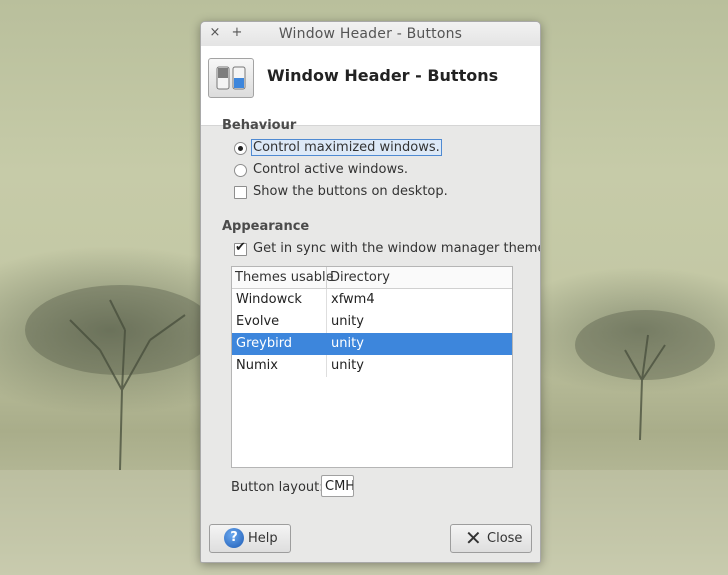 The height and width of the screenshot is (575, 728). What do you see at coordinates (372, 344) in the screenshot?
I see `table-row-selected: Greybird unity` at bounding box center [372, 344].